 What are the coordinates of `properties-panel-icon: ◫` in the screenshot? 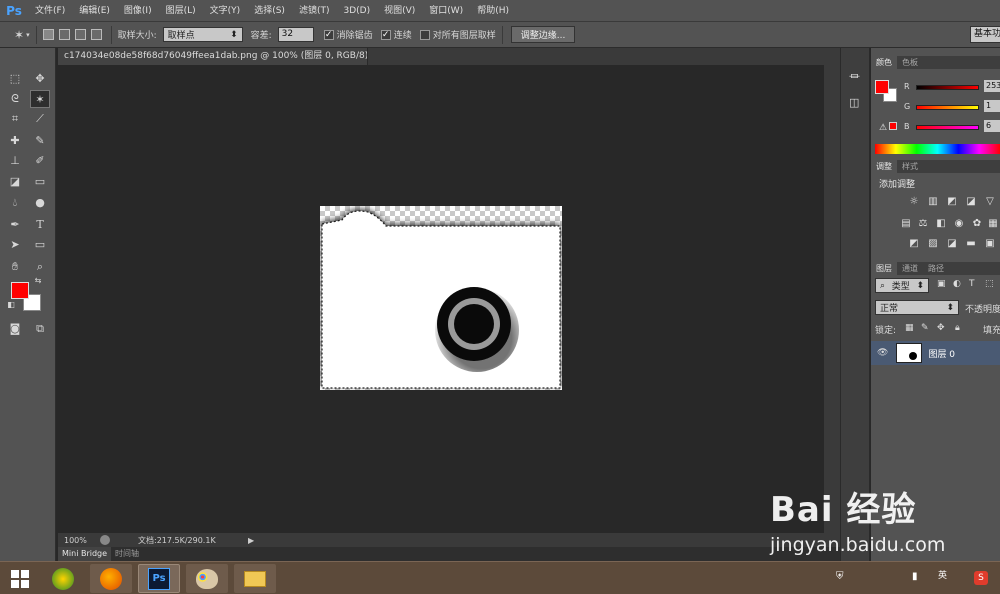 It's located at (854, 102).